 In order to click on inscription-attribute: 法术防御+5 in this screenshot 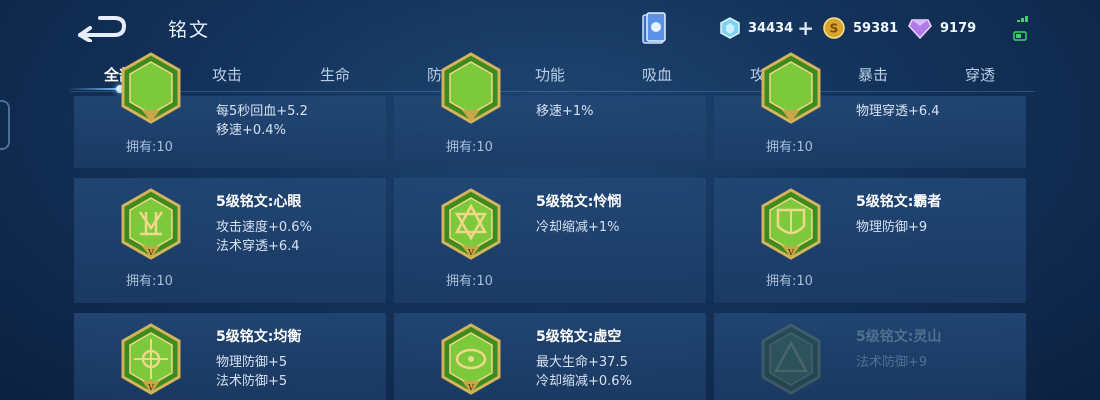, I will do `click(252, 381)`.